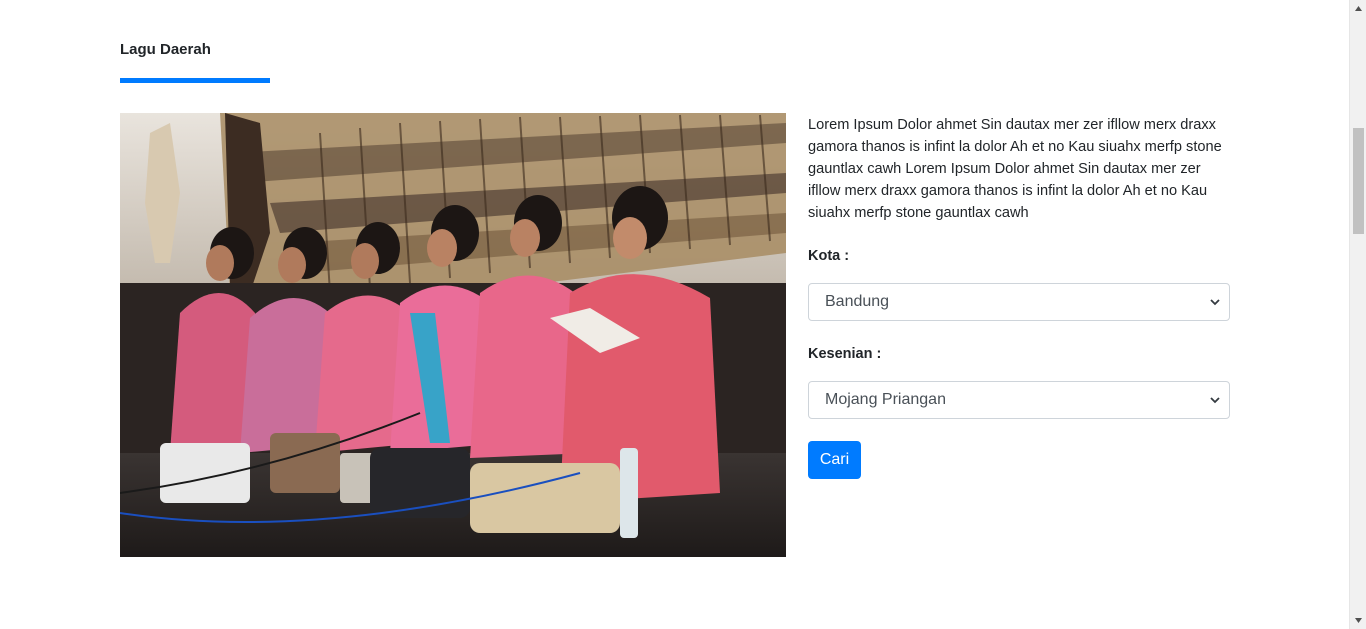 This screenshot has width=1366, height=629. Describe the element at coordinates (829, 256) in the screenshot. I see `kota-label: Kota :` at that location.